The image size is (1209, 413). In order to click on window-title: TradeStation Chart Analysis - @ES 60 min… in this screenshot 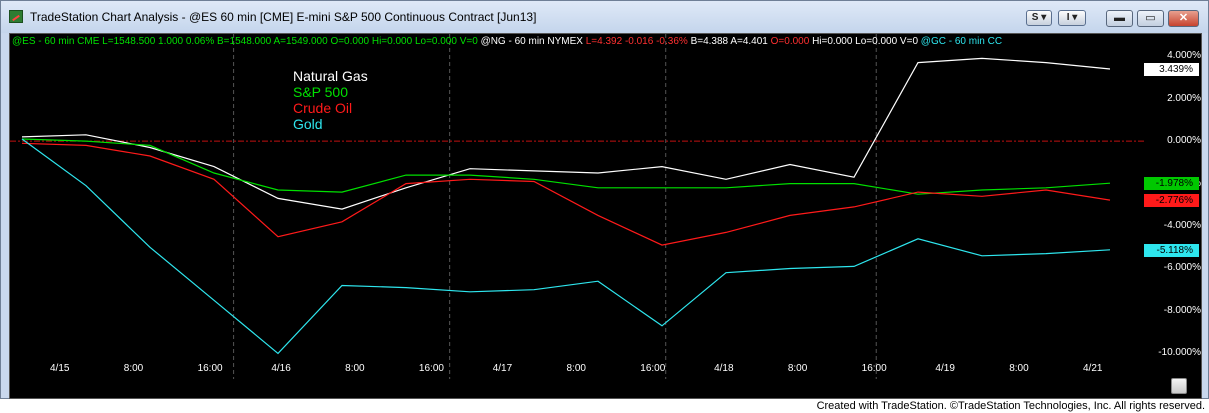, I will do `click(283, 17)`.